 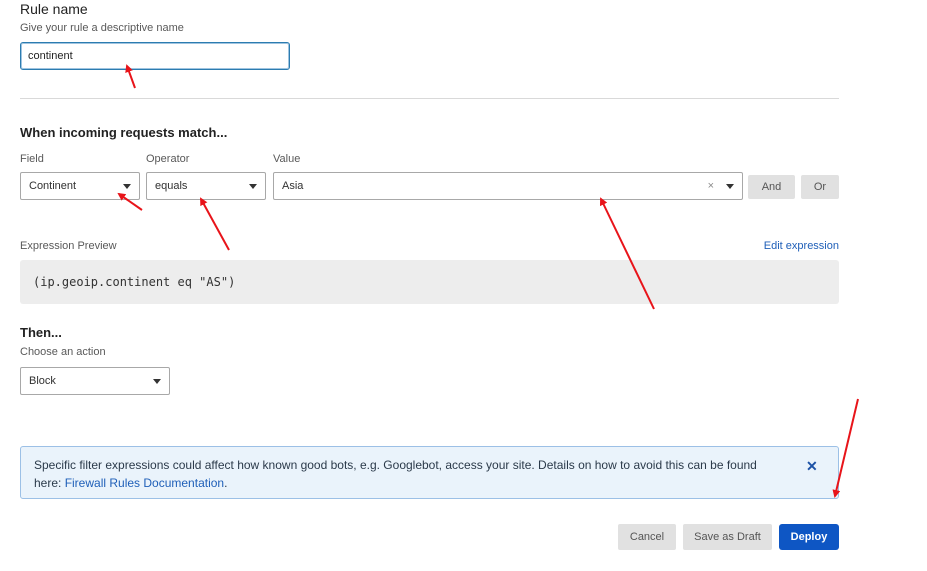 What do you see at coordinates (134, 282) in the screenshot?
I see `expression-preview-text: (ip.geoip.continent eq "AS")` at bounding box center [134, 282].